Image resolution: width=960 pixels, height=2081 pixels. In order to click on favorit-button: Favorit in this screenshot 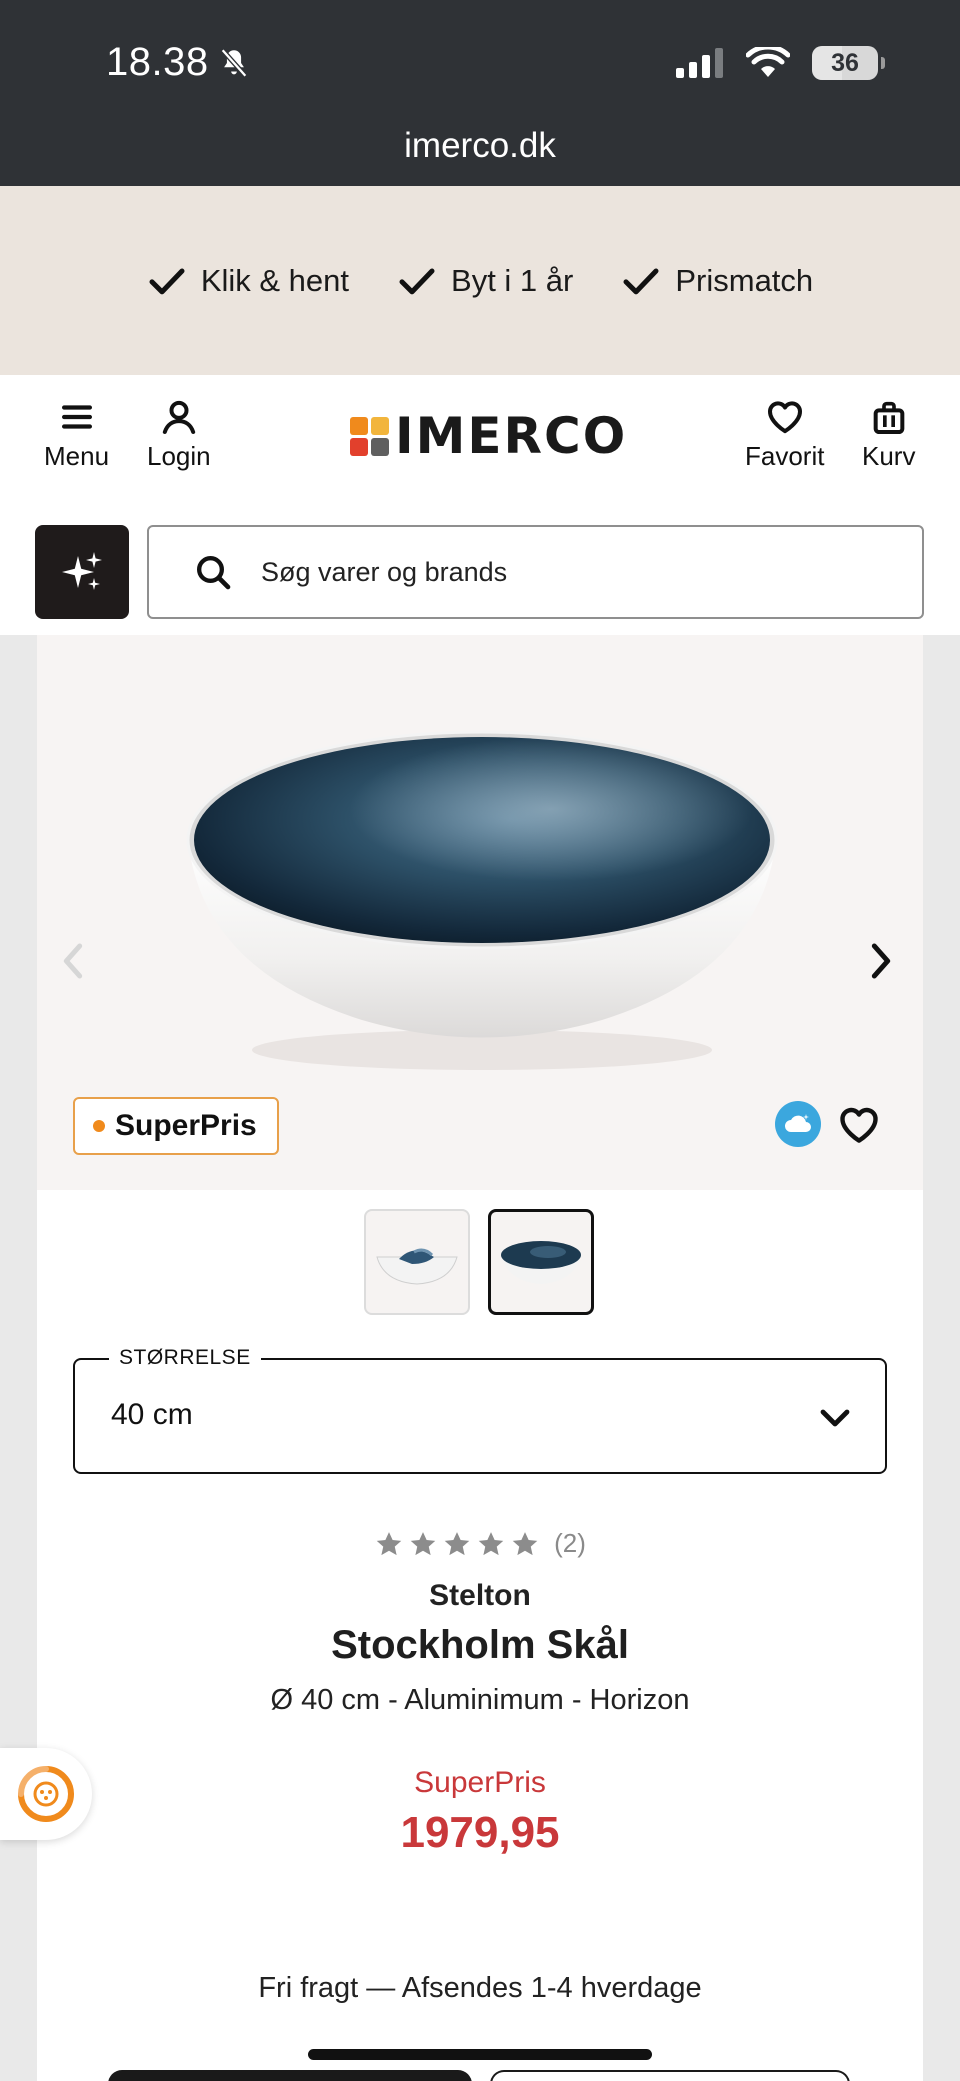, I will do `click(784, 434)`.